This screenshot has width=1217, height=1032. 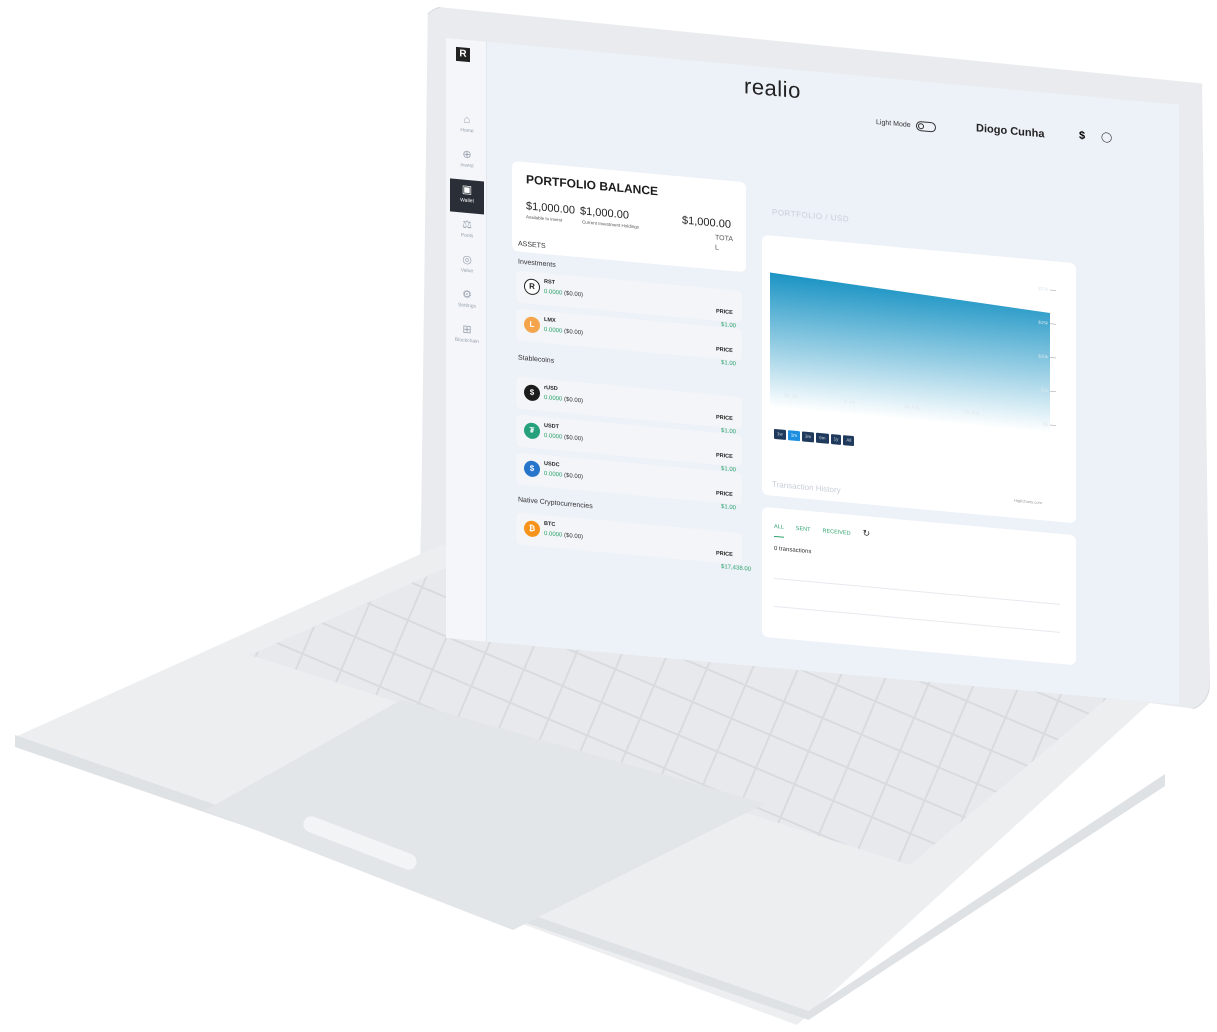 What do you see at coordinates (467, 271) in the screenshot?
I see `sidebar-item-label: Value` at bounding box center [467, 271].